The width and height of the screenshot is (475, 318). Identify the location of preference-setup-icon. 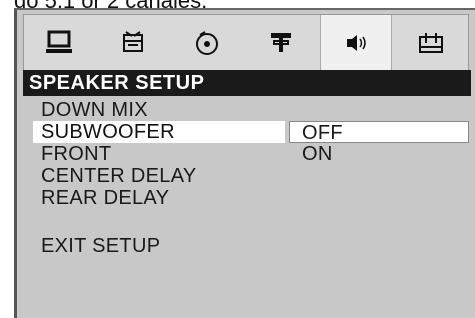
(281, 43).